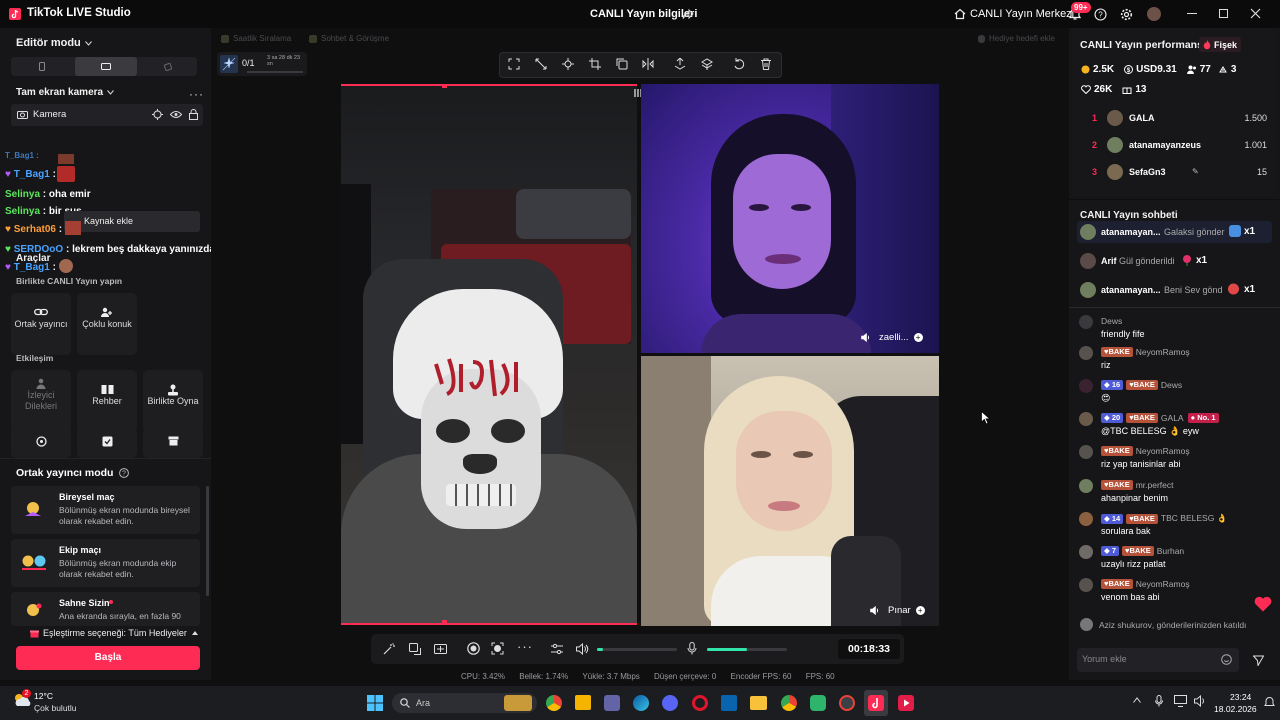 This screenshot has height=720, width=1280. I want to click on chat-message: ◆ 7 ♥BAKE Burhan uzaylı rizz patlat, so click(1175, 558).